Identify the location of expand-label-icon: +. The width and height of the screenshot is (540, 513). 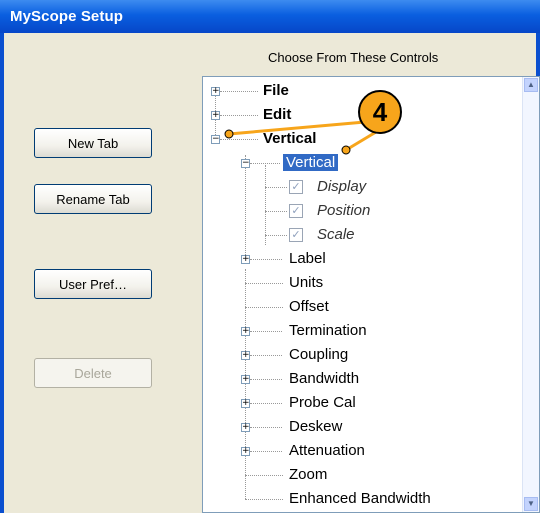
(245, 259).